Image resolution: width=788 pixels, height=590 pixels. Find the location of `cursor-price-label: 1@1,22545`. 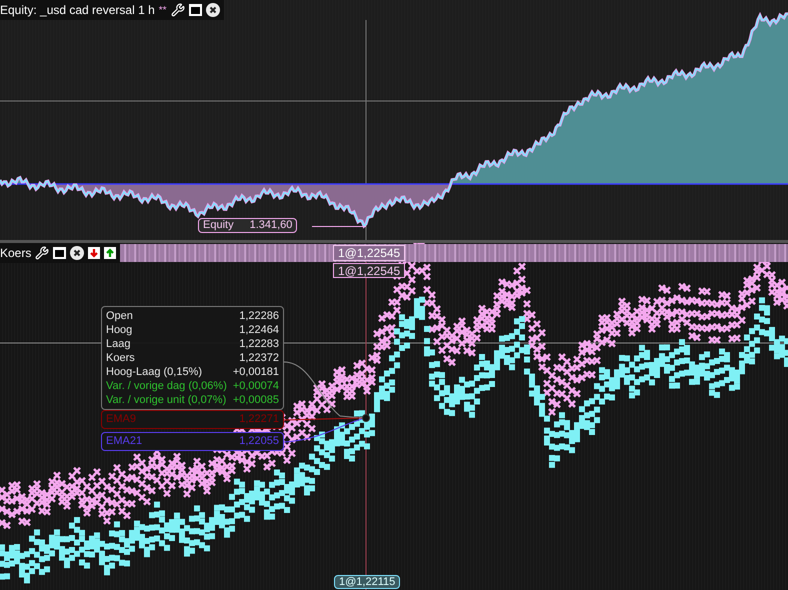

cursor-price-label: 1@1,22545 is located at coordinates (369, 270).